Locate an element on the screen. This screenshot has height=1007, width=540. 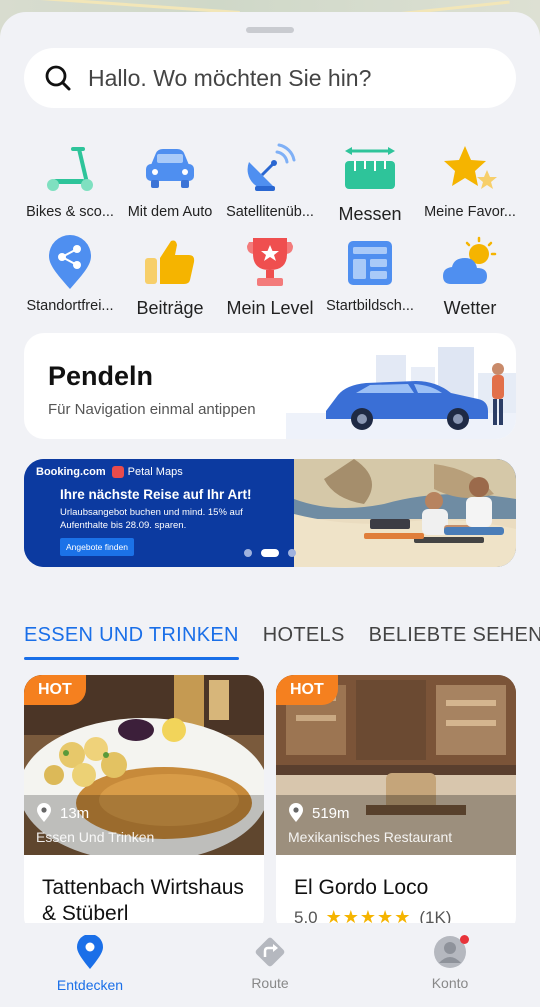
scooter-icon is located at coordinates (70, 169).